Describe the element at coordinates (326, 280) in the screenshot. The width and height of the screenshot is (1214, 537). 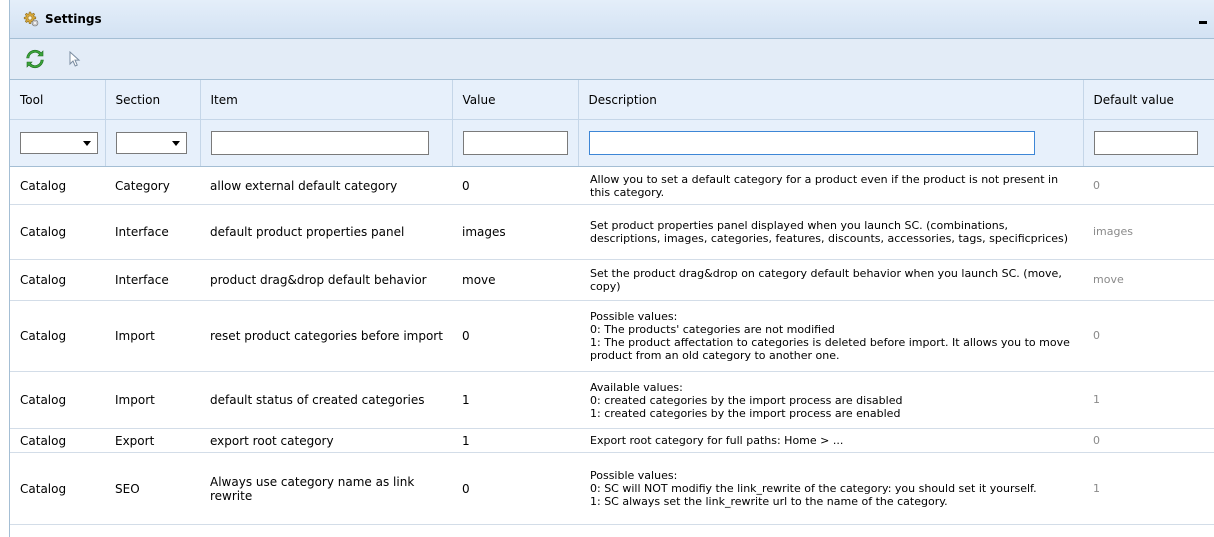
I see `item-cell: product drag&drop default behavior` at that location.